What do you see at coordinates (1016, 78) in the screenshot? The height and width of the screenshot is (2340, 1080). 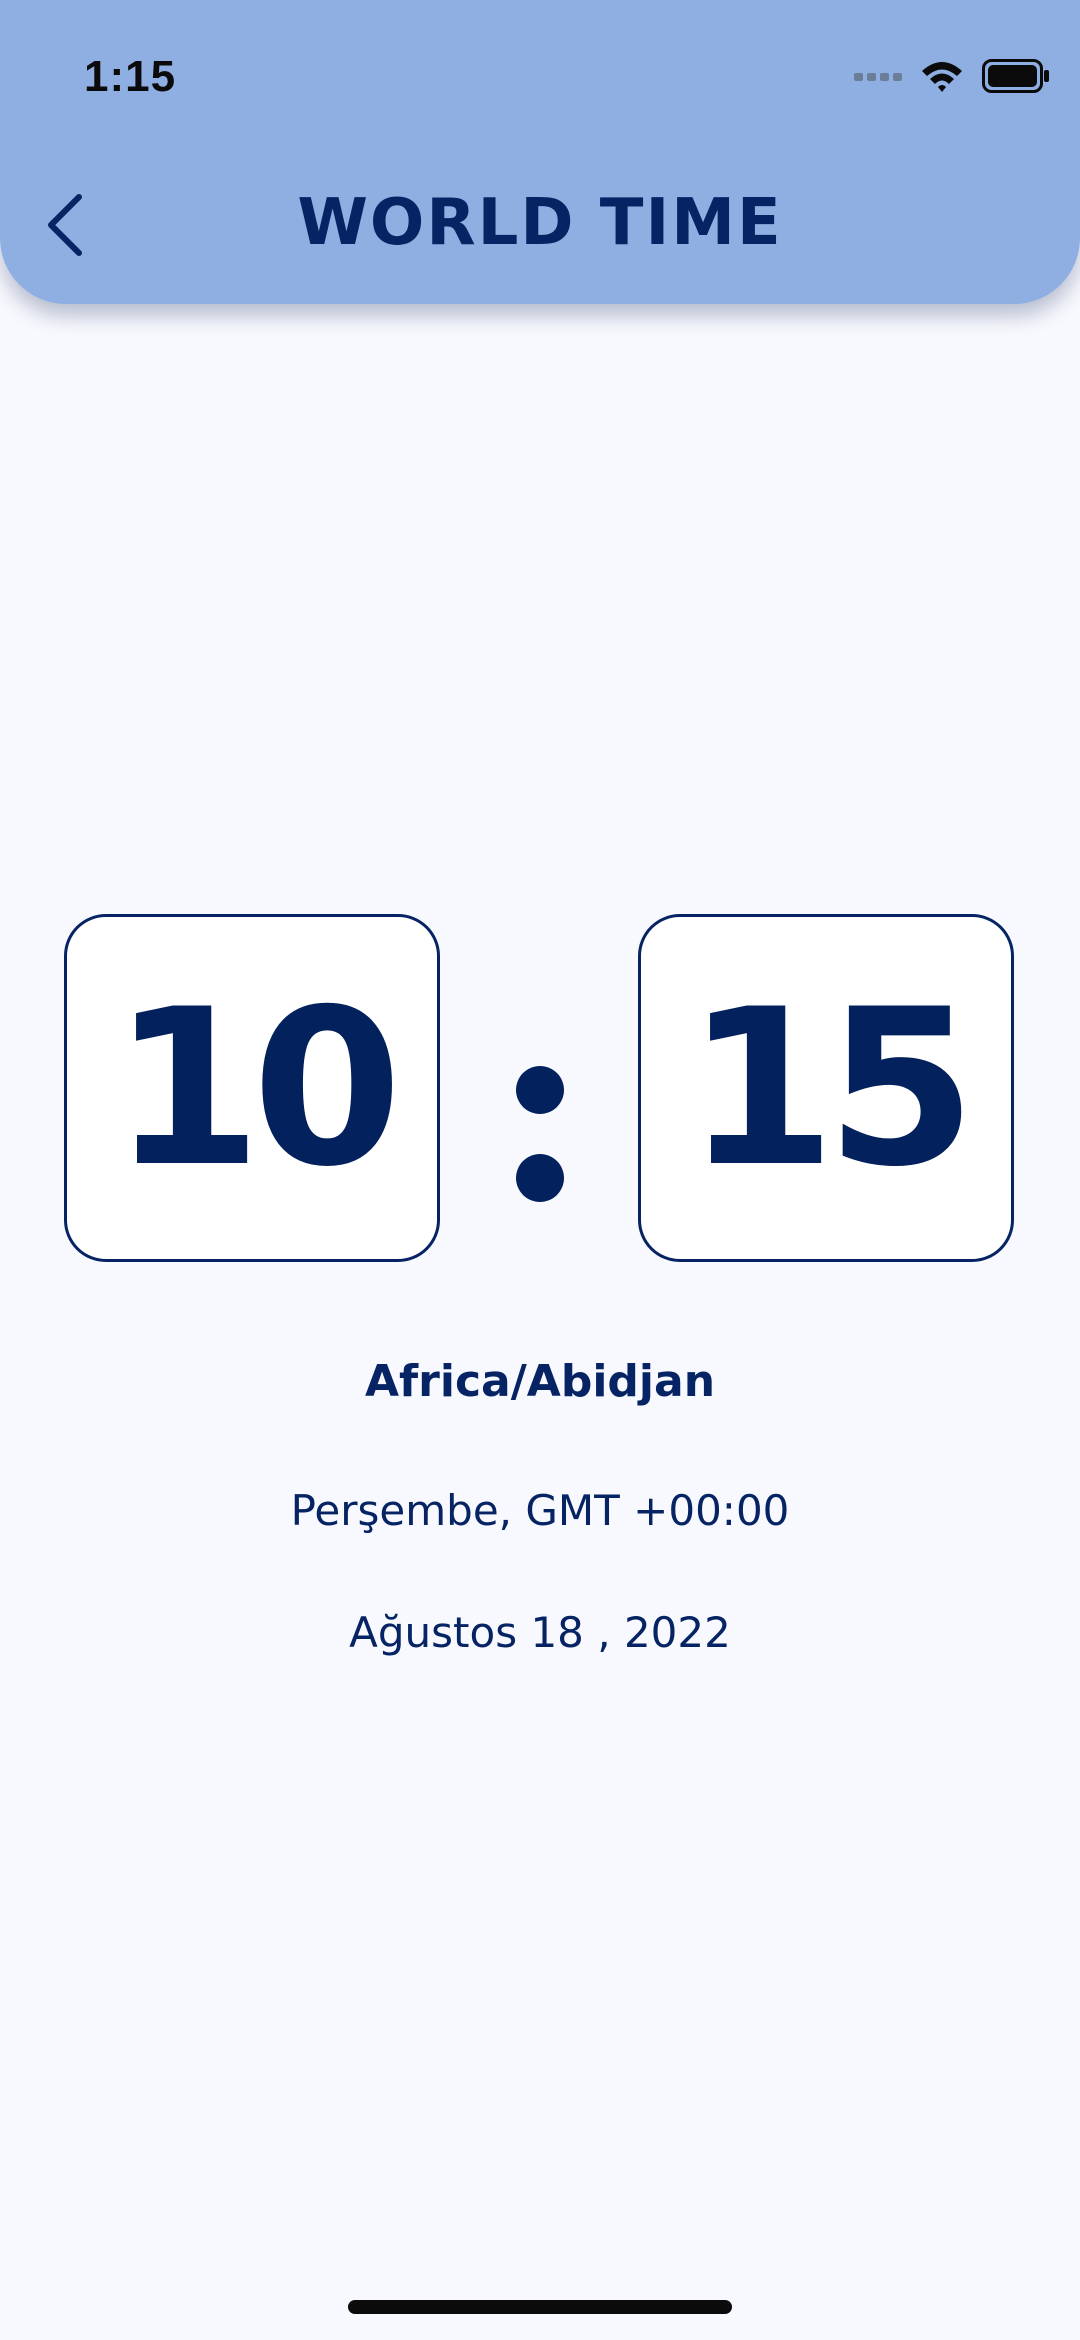 I see `battery-icon` at bounding box center [1016, 78].